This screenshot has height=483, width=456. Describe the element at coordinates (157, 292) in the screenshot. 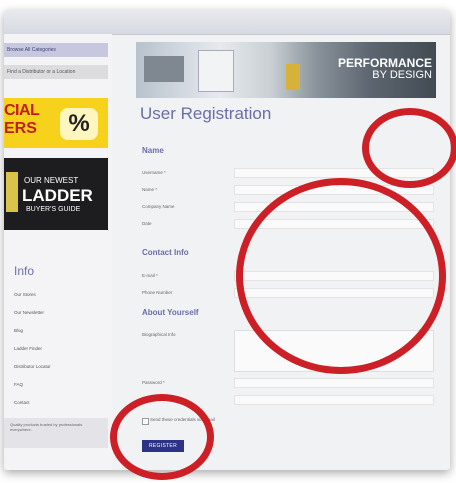

I see `phone-label: Phone Number` at that location.